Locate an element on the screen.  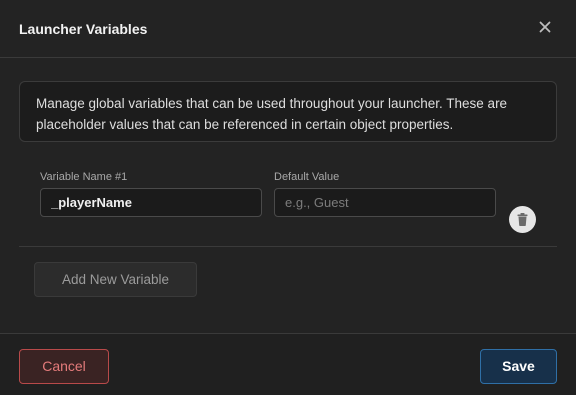
close-button is located at coordinates (545, 27).